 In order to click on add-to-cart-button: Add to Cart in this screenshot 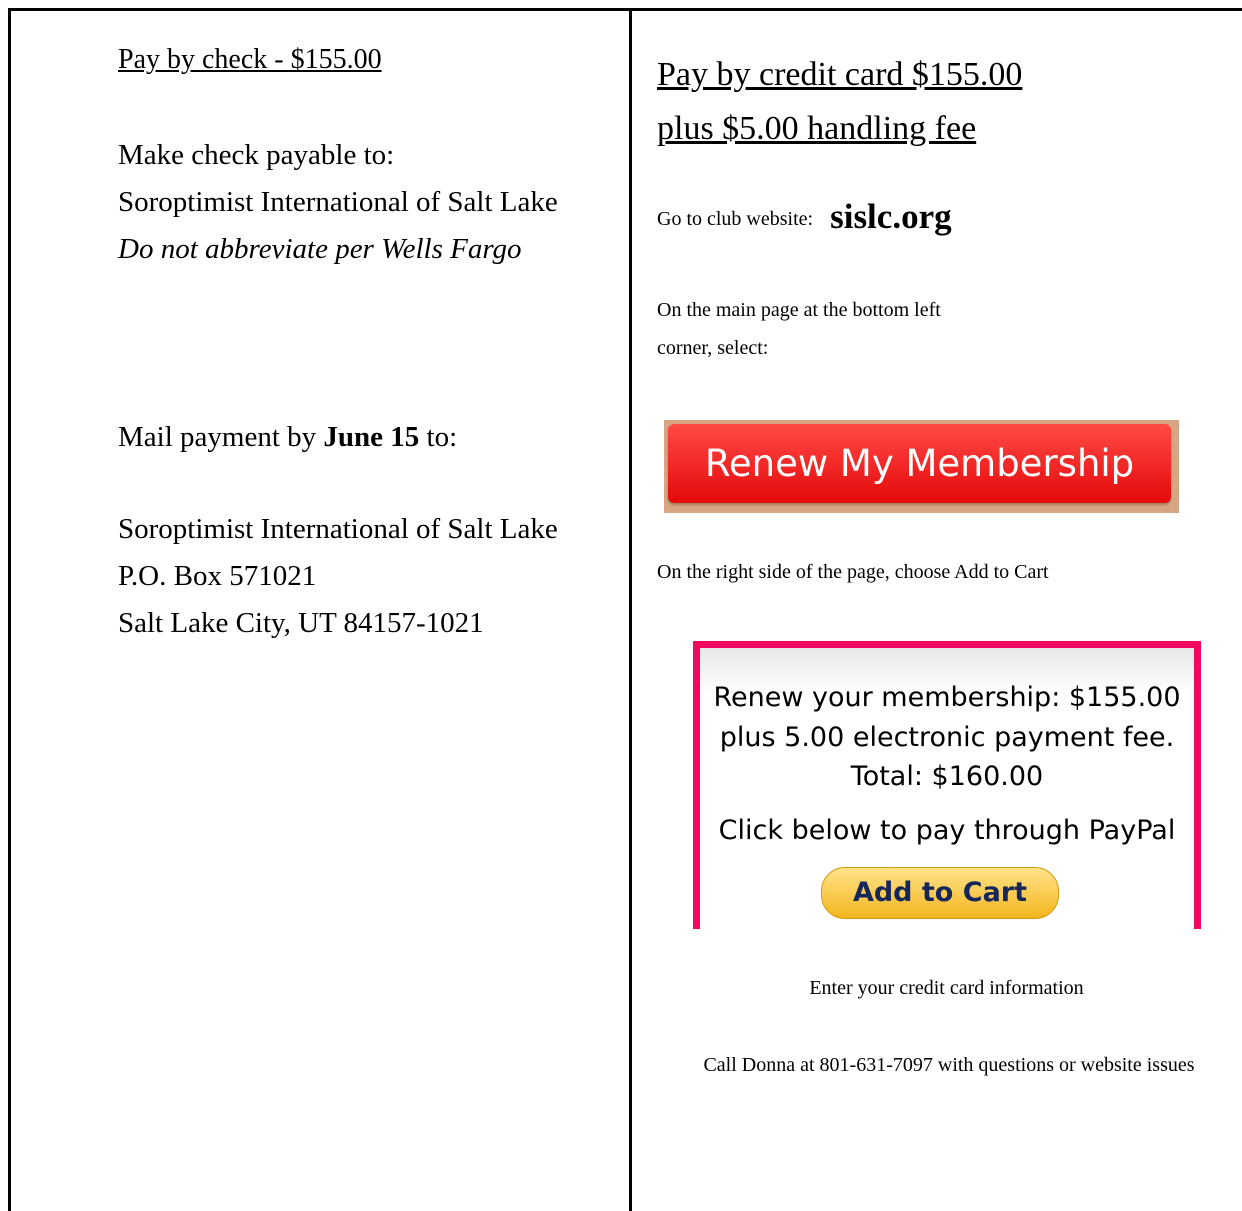, I will do `click(940, 893)`.